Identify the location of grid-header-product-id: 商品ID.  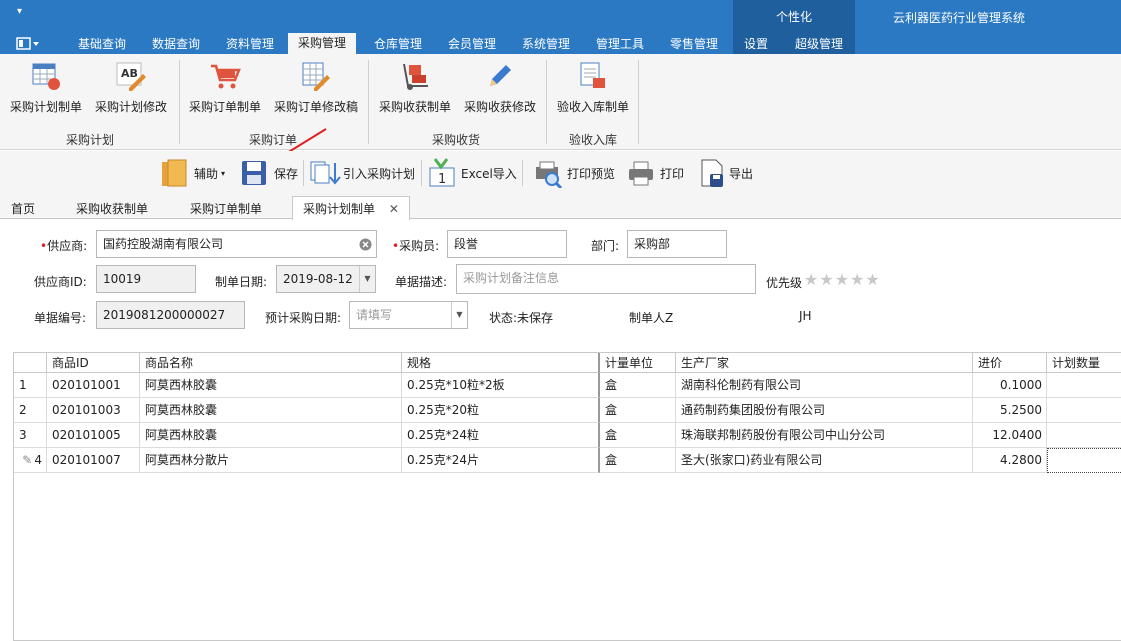
(93, 363).